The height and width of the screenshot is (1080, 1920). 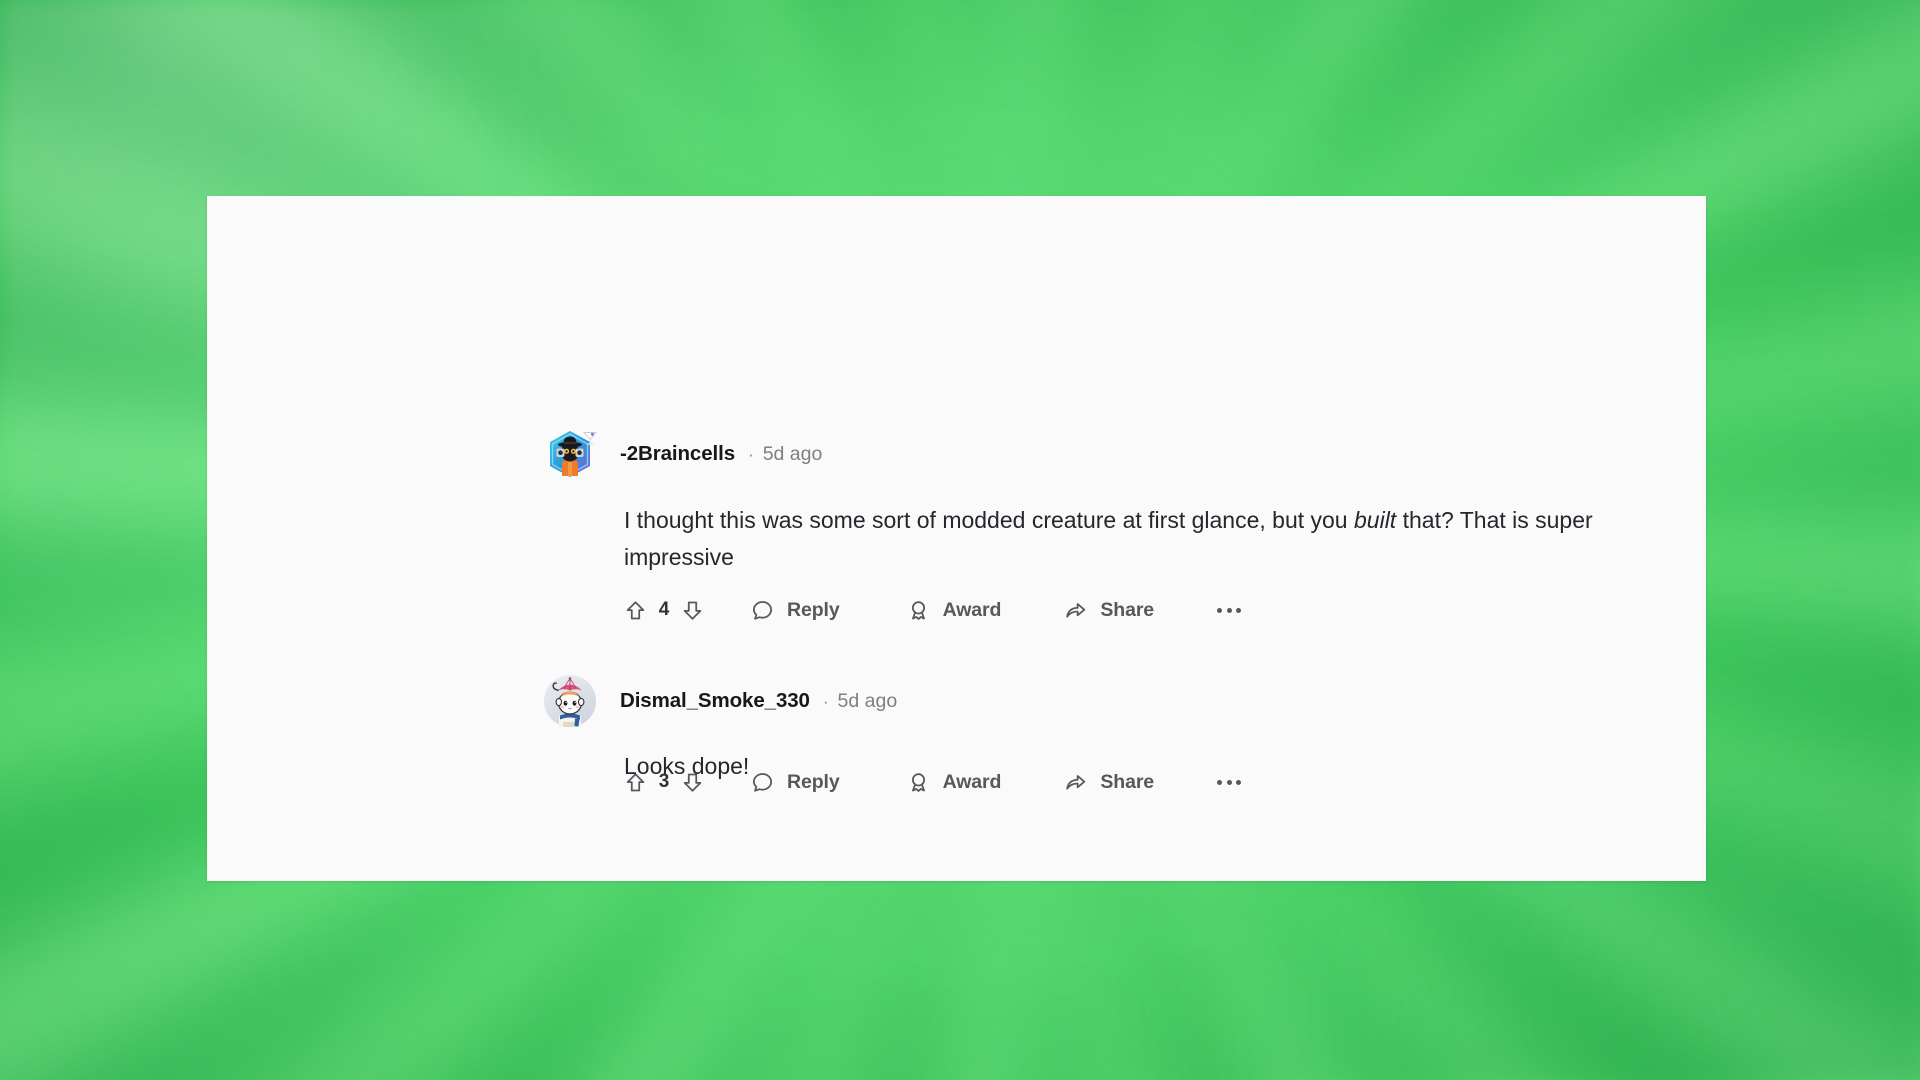 What do you see at coordinates (715, 701) in the screenshot?
I see `comment-username: Dismal_Smoke_330` at bounding box center [715, 701].